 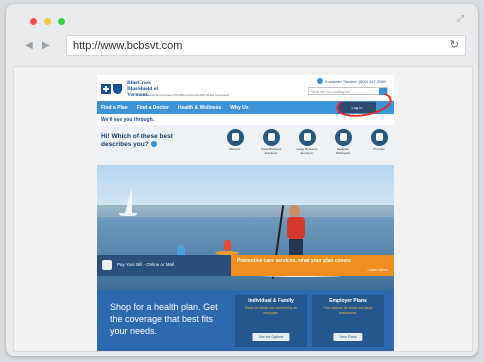 I want to click on customer-service-text: Customer Service: (800) 247-2583, so click(x=355, y=81).